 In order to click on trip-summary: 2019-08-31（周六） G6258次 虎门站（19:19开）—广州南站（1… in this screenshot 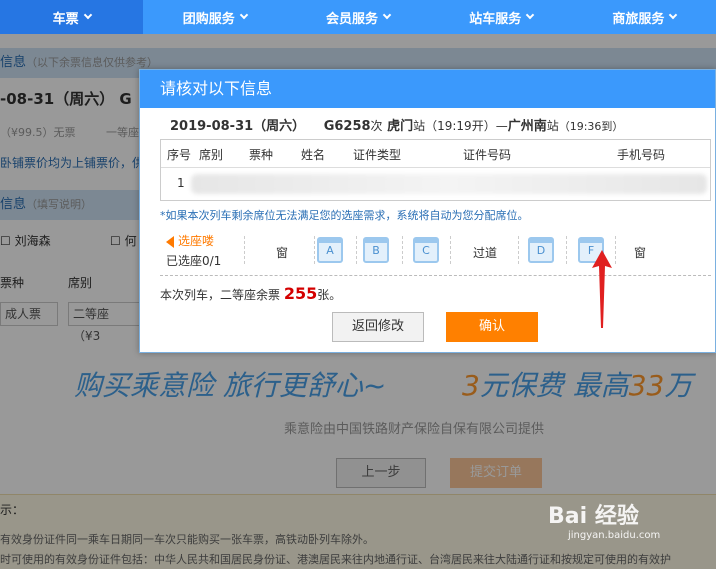, I will do `click(396, 124)`.